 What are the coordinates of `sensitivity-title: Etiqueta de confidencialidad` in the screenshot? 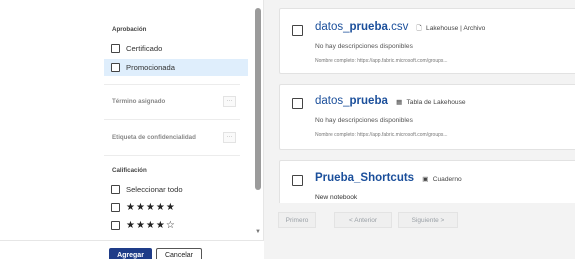 It's located at (154, 137).